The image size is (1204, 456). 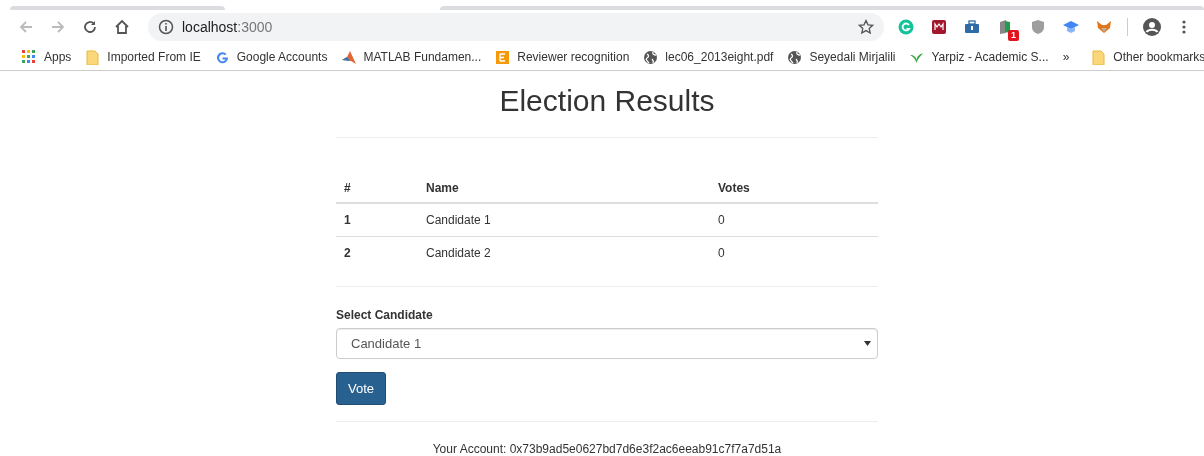 What do you see at coordinates (385, 315) in the screenshot?
I see `field-label: Select Candidate` at bounding box center [385, 315].